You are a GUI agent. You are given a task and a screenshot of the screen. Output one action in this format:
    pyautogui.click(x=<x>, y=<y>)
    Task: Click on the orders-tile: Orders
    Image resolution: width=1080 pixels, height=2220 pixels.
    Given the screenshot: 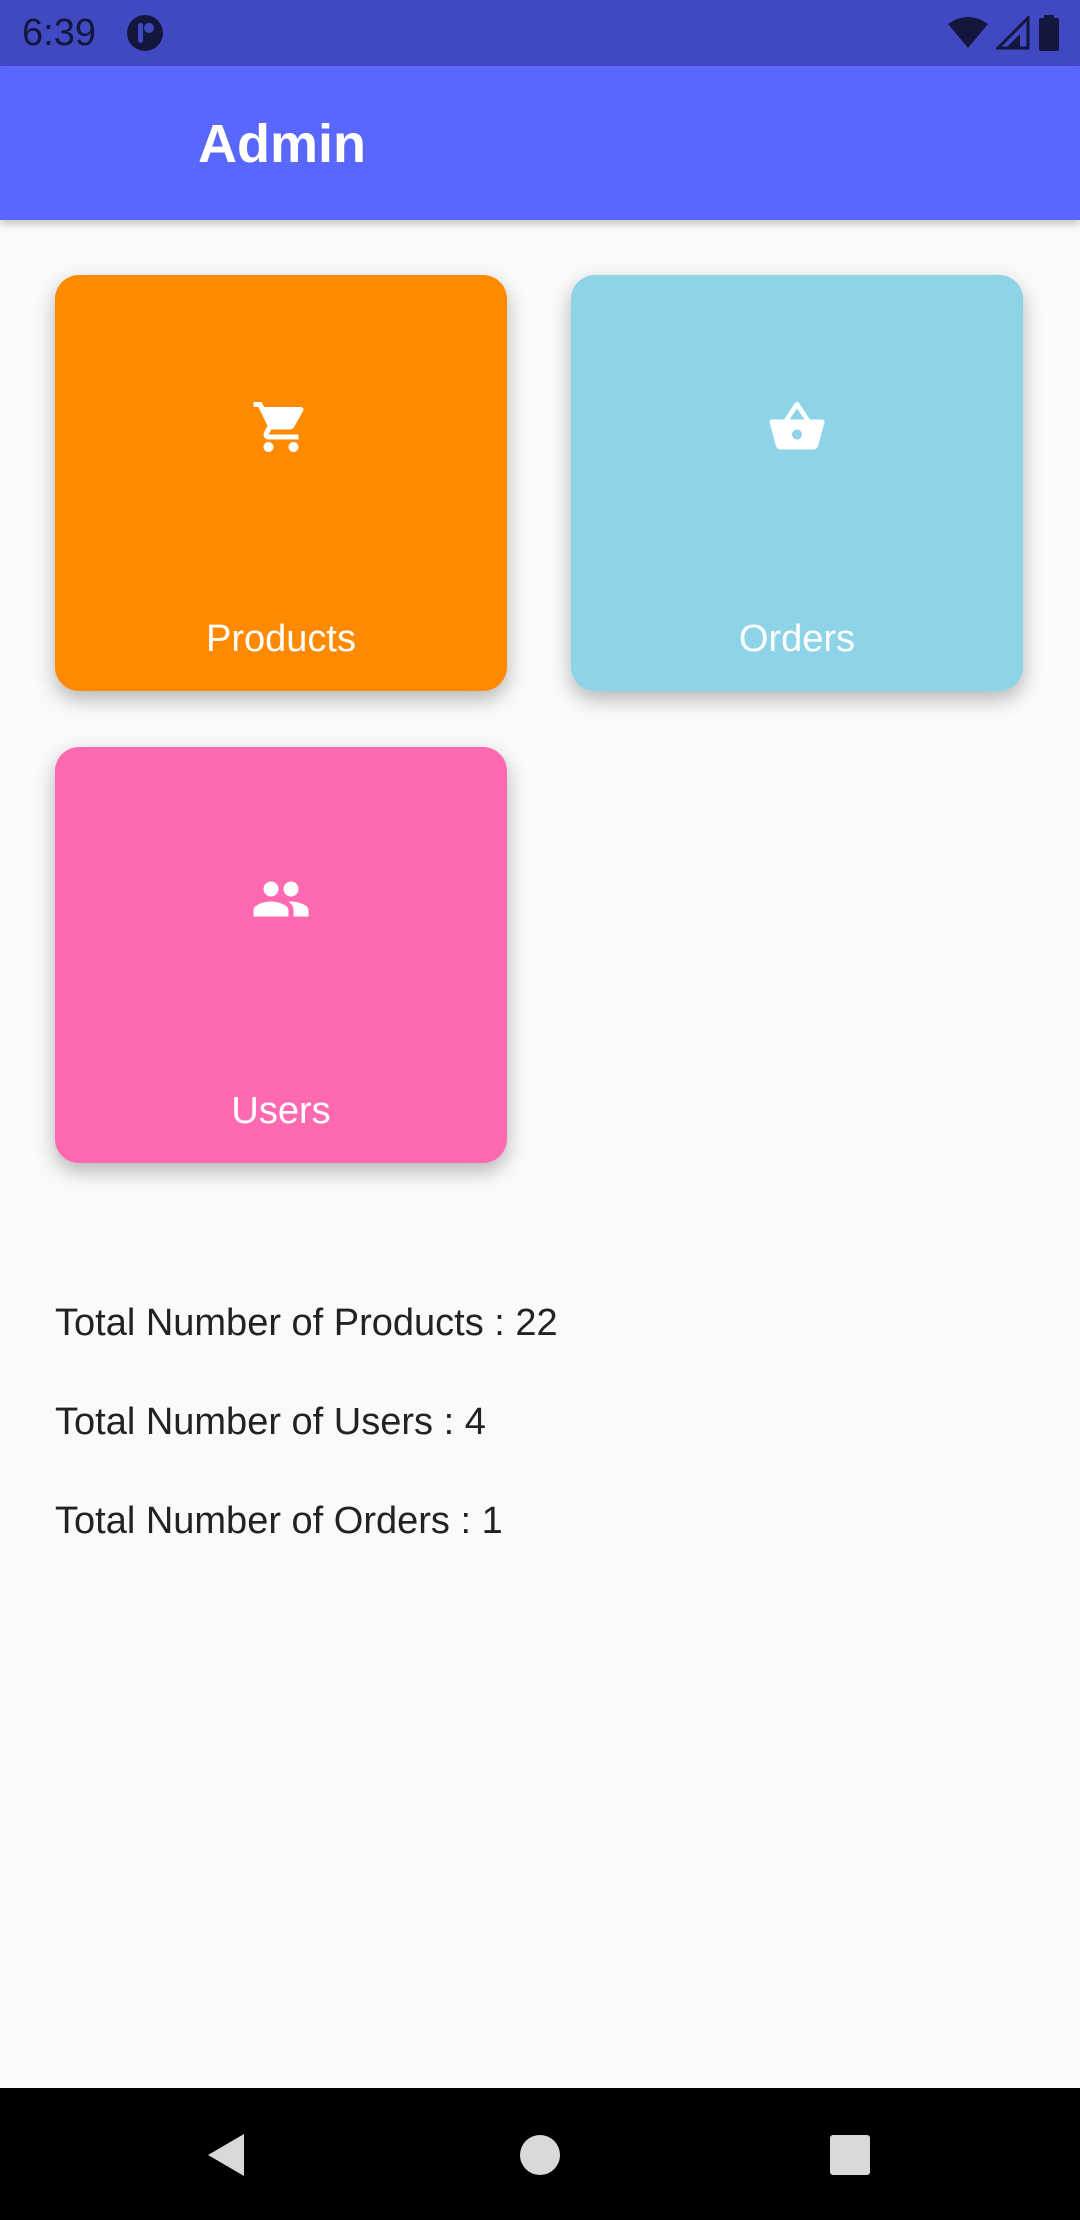 What is the action you would take?
    pyautogui.click(x=797, y=483)
    